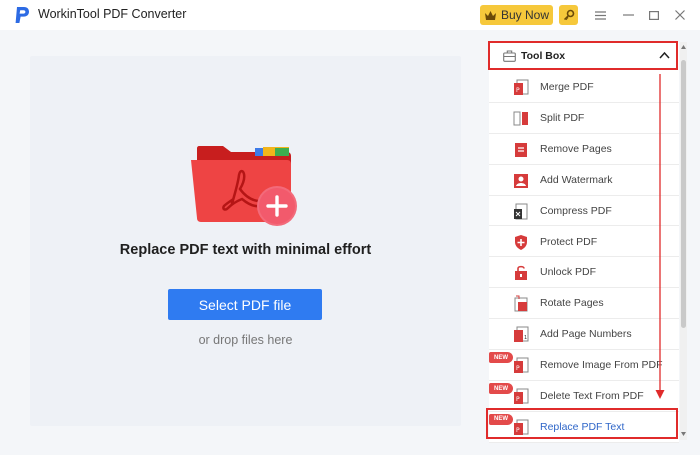 The height and width of the screenshot is (455, 700). I want to click on page-numbers-icon: 1, so click(521, 334).